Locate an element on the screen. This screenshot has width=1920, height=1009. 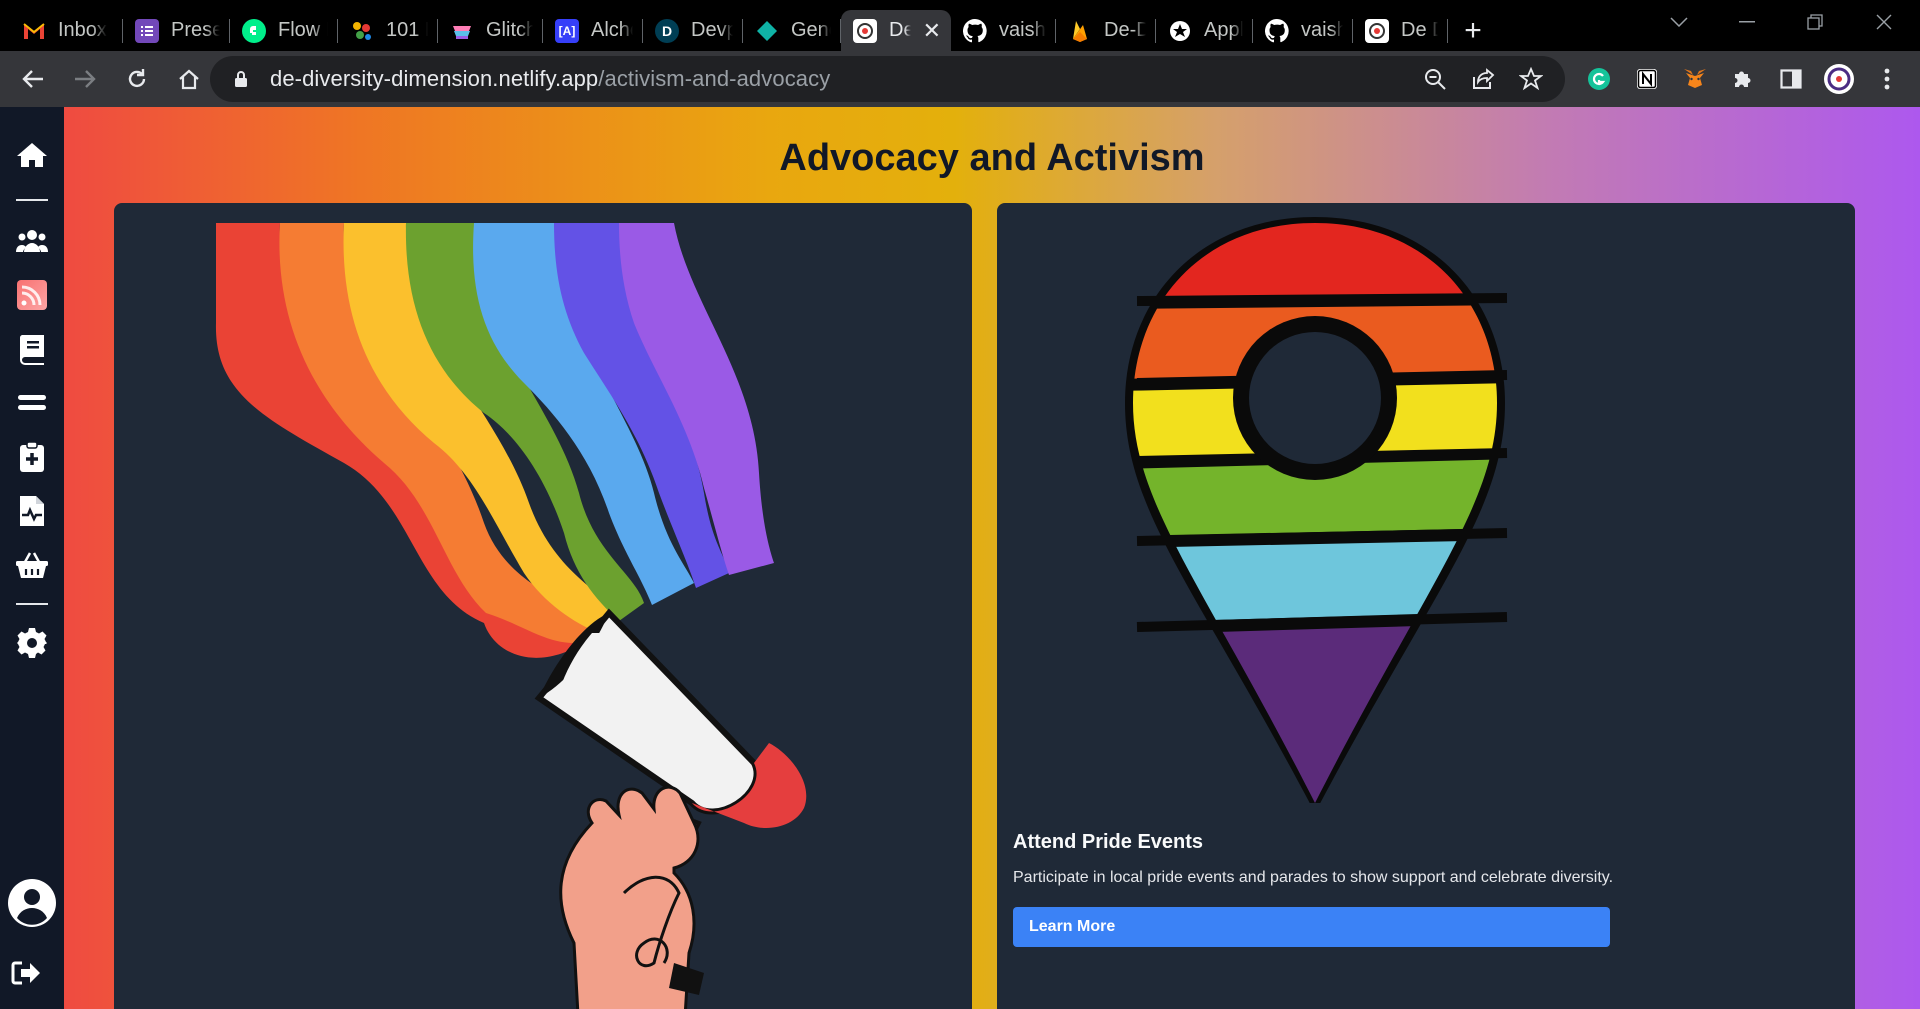
extensions-bar is located at coordinates (1743, 79).